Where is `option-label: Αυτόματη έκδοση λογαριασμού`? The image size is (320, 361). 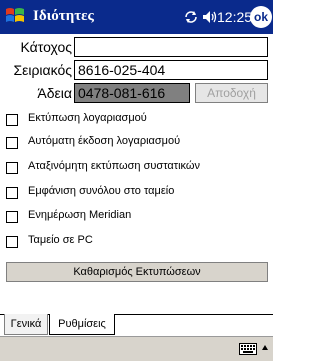 option-label: Αυτόματη έκδοση λογαριασμού is located at coordinates (104, 141).